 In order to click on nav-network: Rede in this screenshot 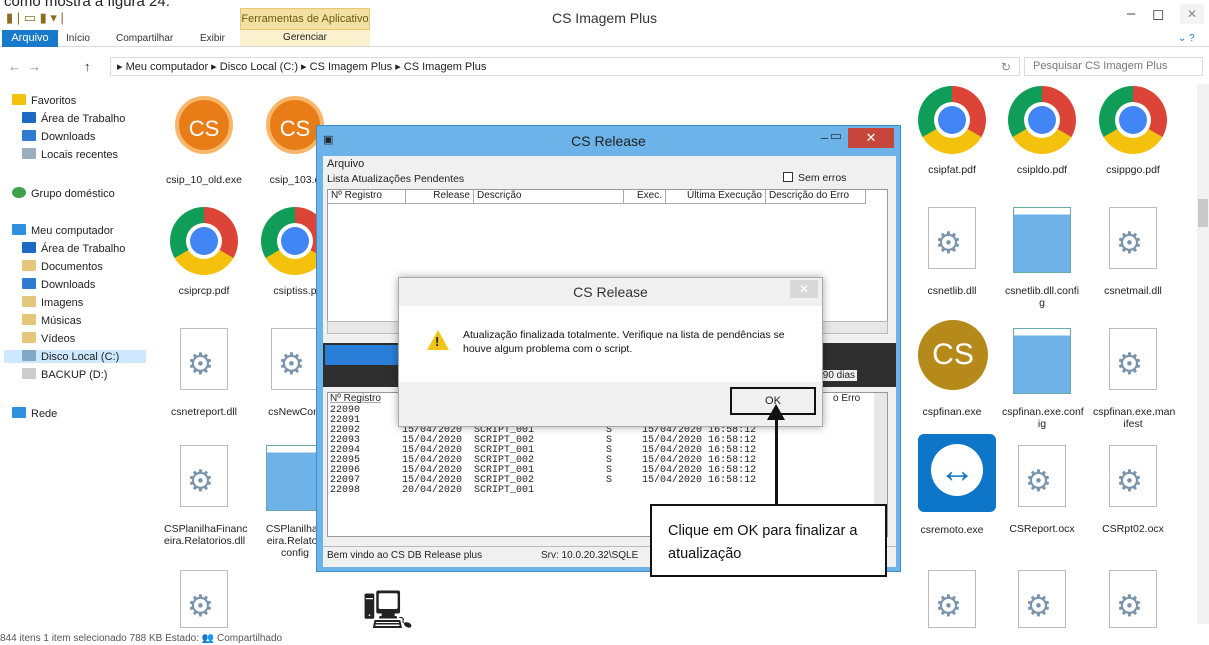, I will do `click(34, 413)`.